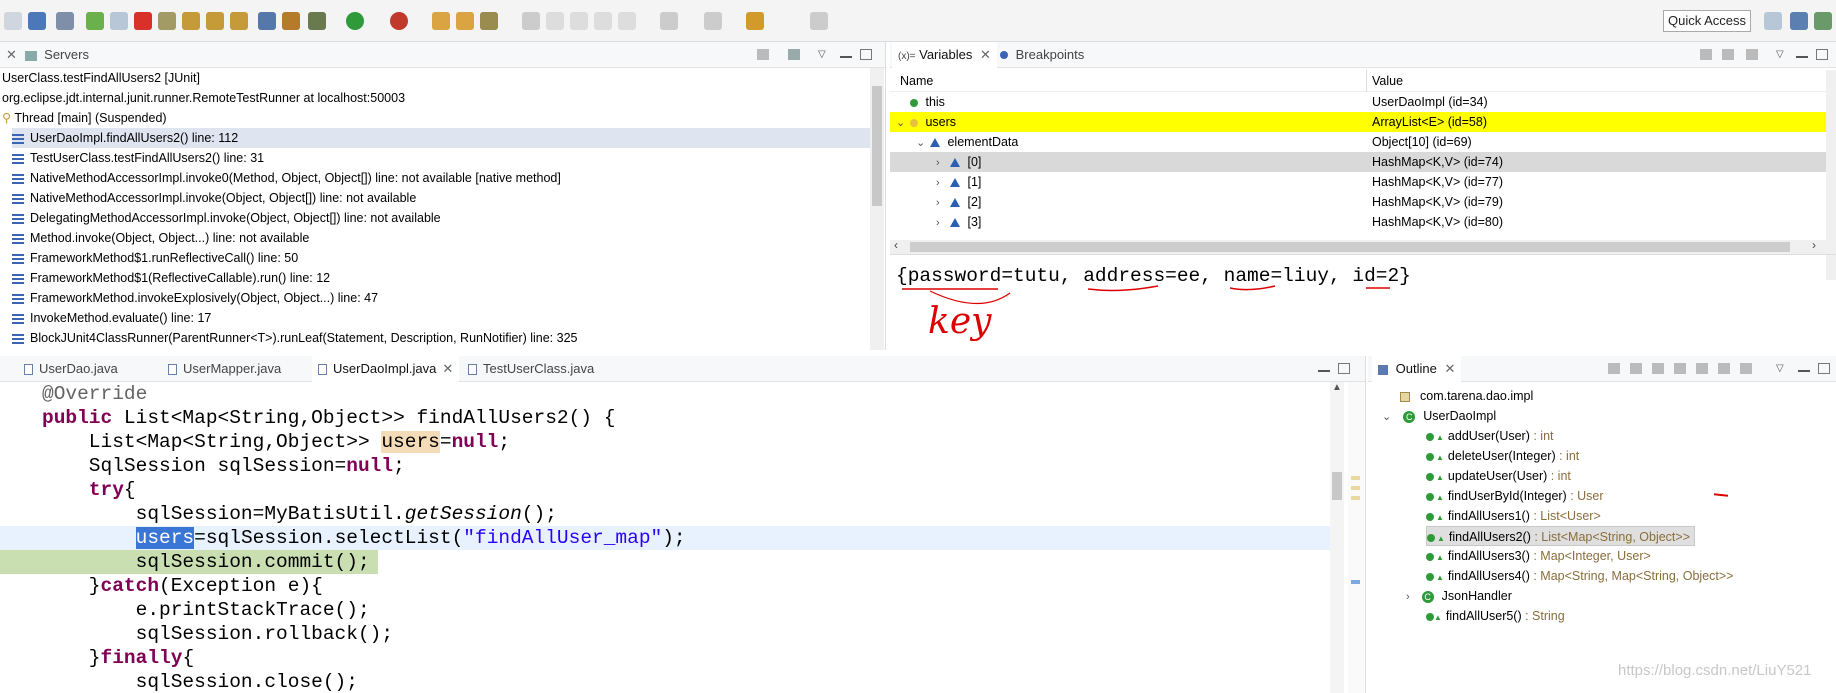 This screenshot has width=1836, height=693. Describe the element at coordinates (37, 21) in the screenshot. I see `save-icon` at that location.